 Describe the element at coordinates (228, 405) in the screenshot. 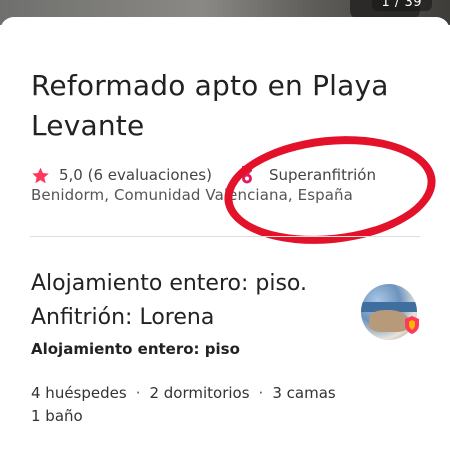

I see `amenities-summary: 4 huéspedes · 2 dormitorios · 3 camas 1 baño` at that location.